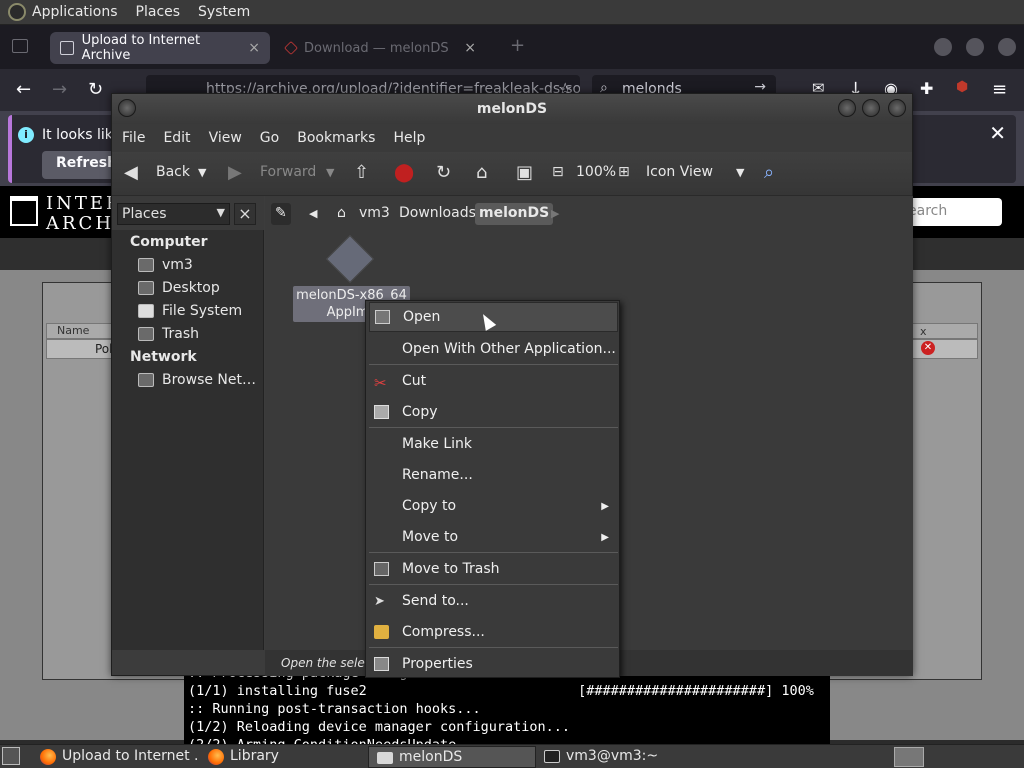  I want to click on taskbar-item-library: Library, so click(283, 757).